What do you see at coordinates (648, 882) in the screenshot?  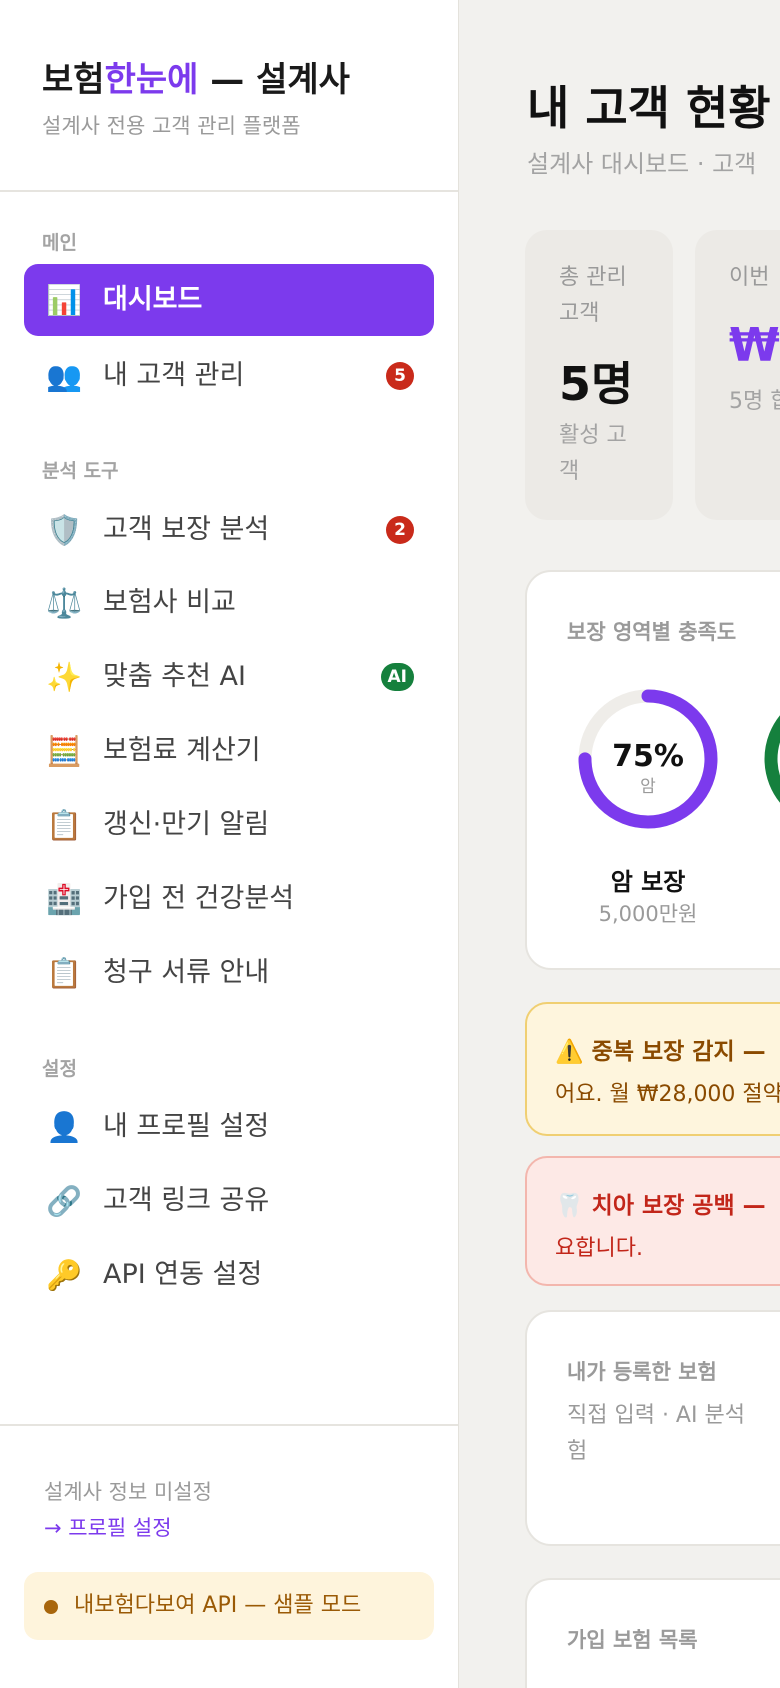 I see `ring-label: 암 보장` at bounding box center [648, 882].